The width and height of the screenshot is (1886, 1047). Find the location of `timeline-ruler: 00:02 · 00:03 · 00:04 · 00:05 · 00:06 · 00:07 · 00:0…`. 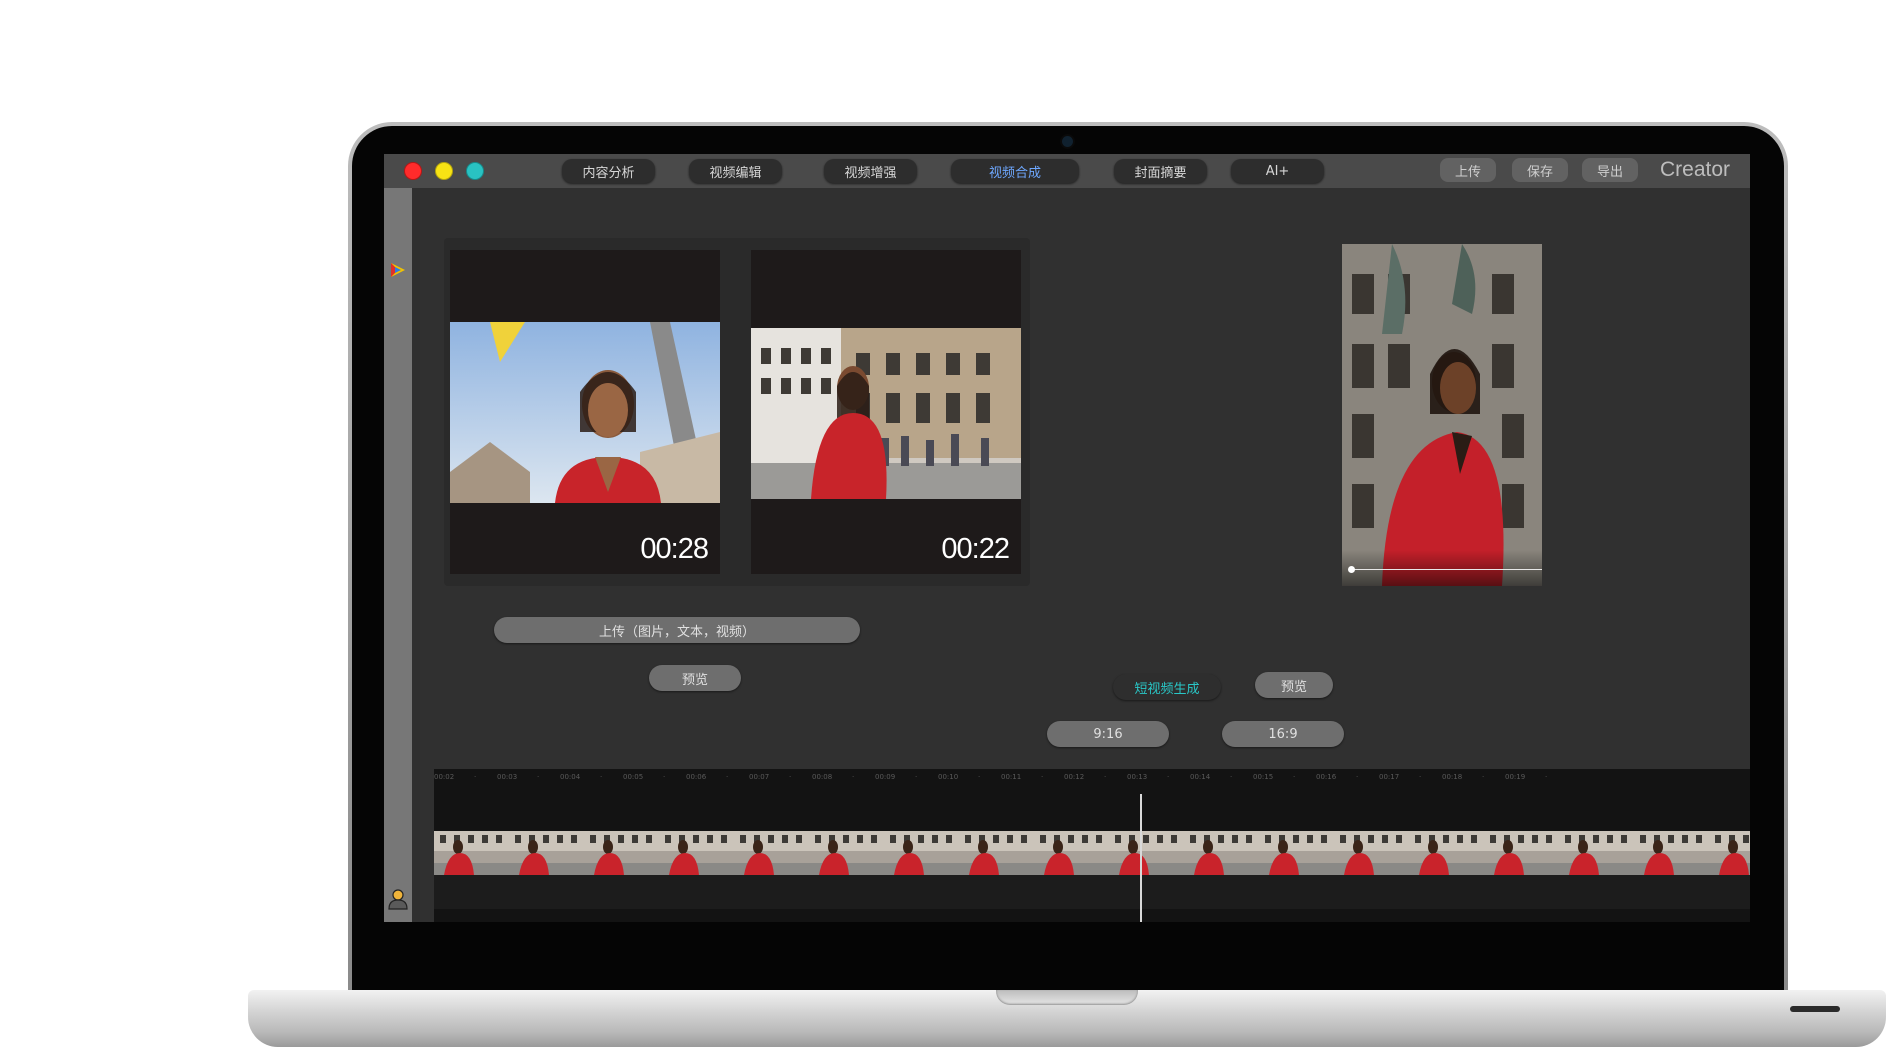

timeline-ruler: 00:02 · 00:03 · 00:04 · 00:05 · 00:06 · 00:07 · 00:0… is located at coordinates (1092, 778).